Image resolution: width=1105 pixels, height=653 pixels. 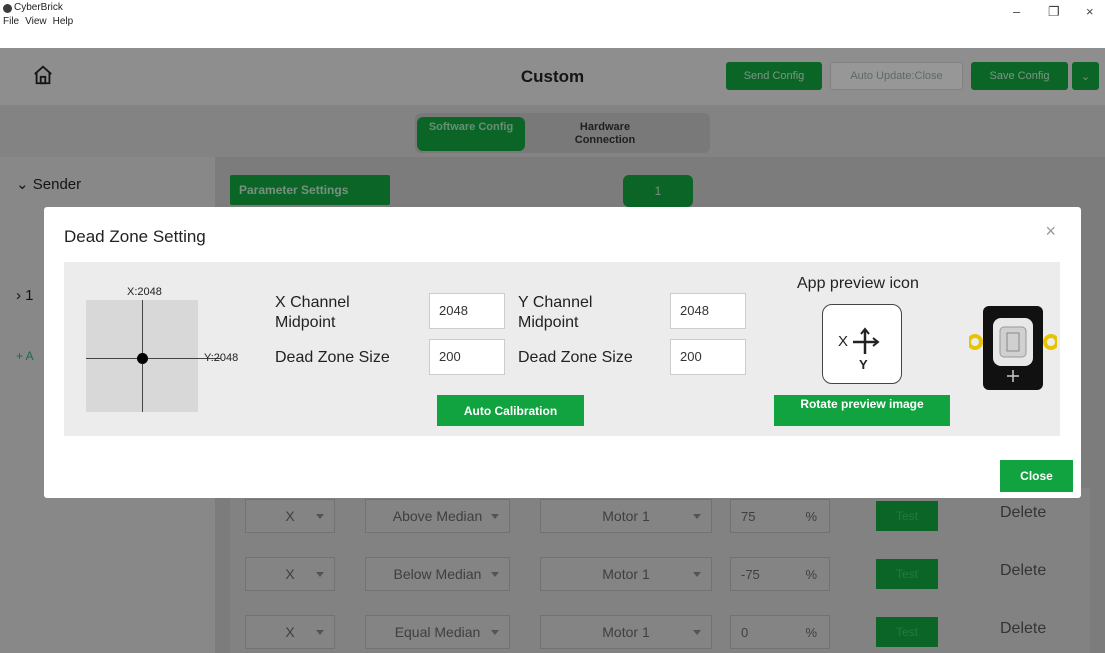 I want to click on y-deadzone-input: 200, so click(x=708, y=357).